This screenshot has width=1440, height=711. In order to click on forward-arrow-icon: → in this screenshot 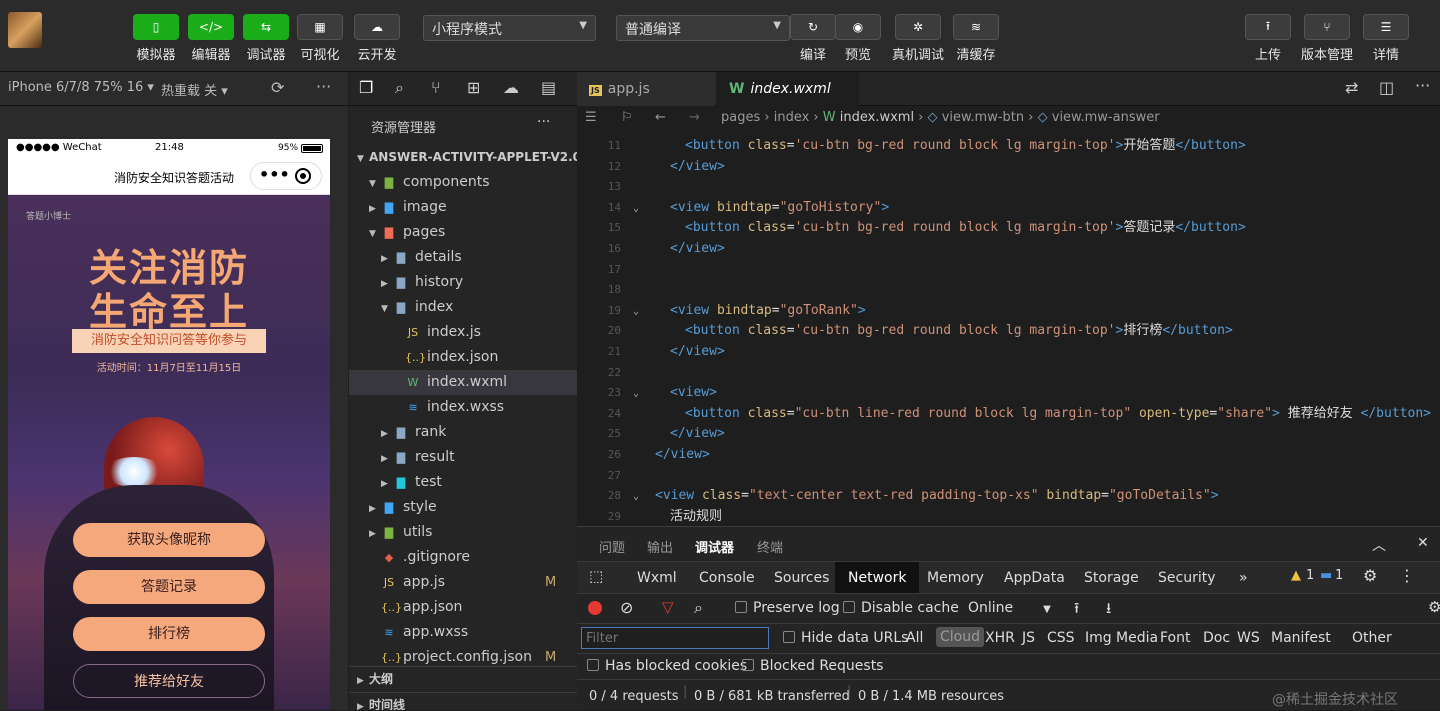, I will do `click(694, 118)`.